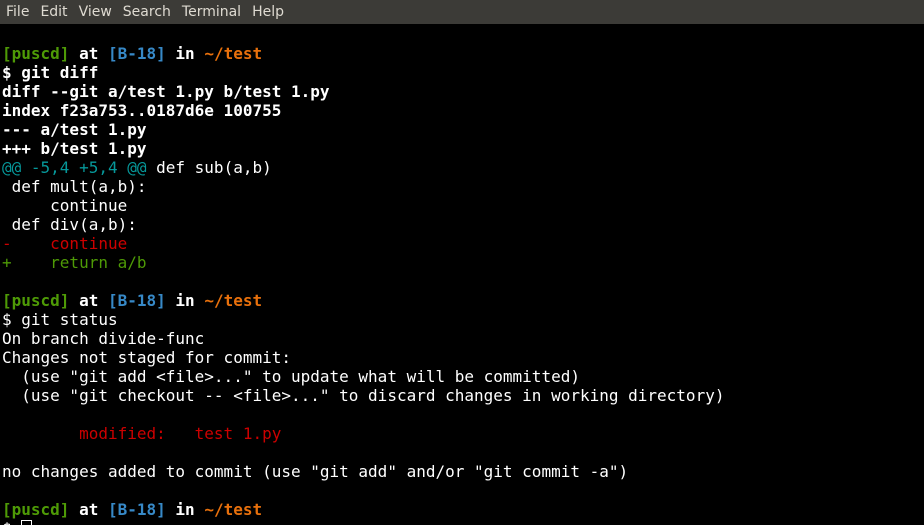  Describe the element at coordinates (209, 167) in the screenshot. I see `hunk-context: def sub(a,b)` at that location.